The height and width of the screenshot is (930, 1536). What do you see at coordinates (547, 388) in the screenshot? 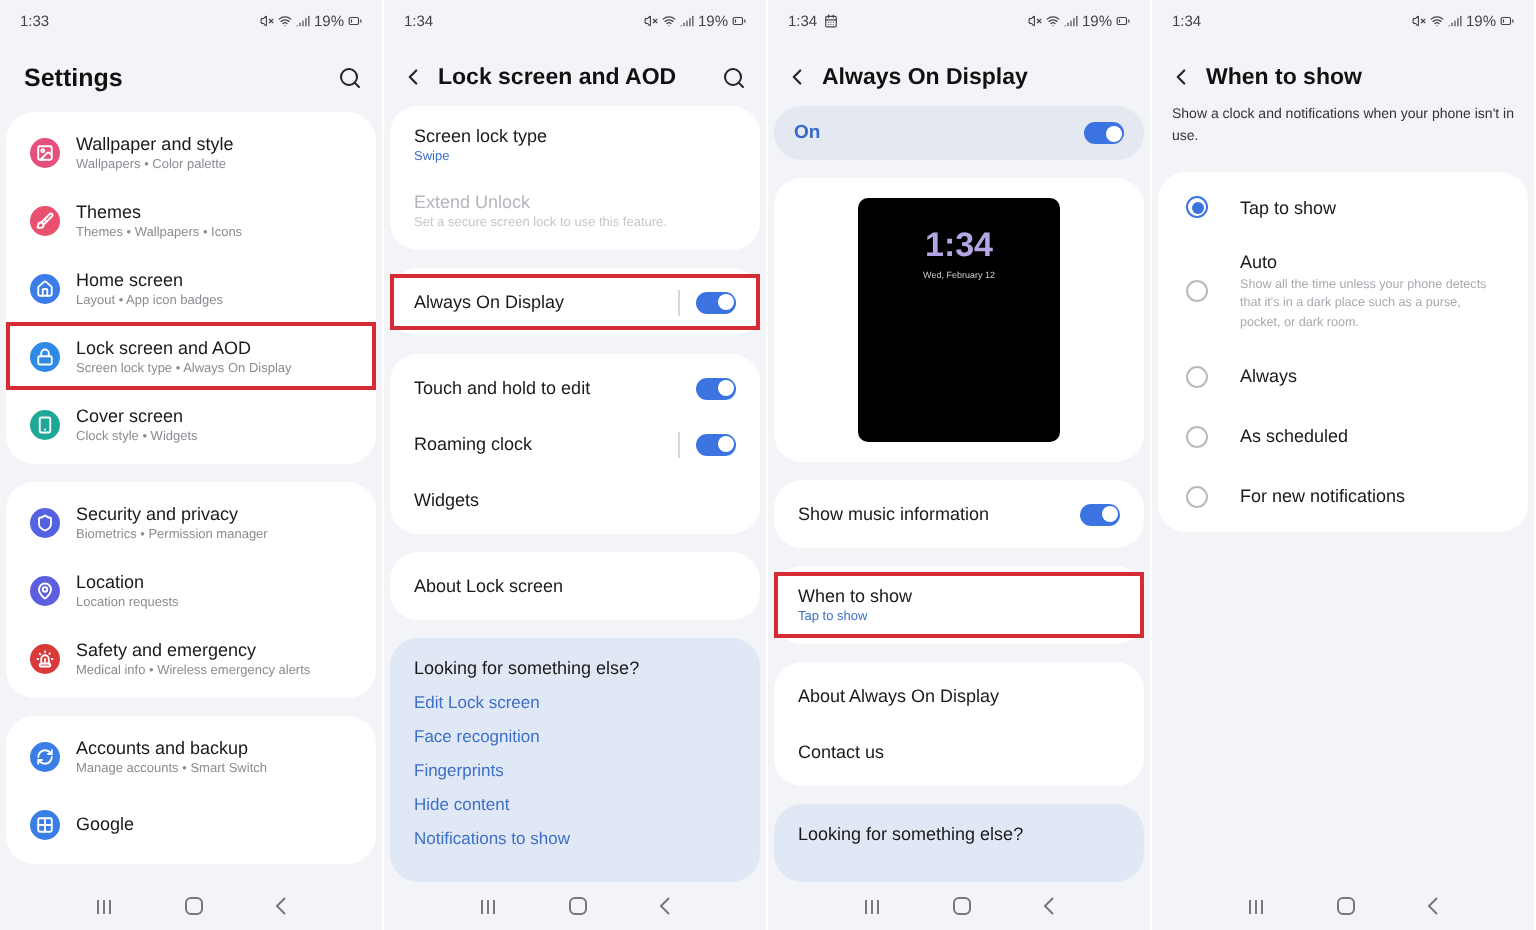
I see `setting-title: Touch and hold to edit` at bounding box center [547, 388].